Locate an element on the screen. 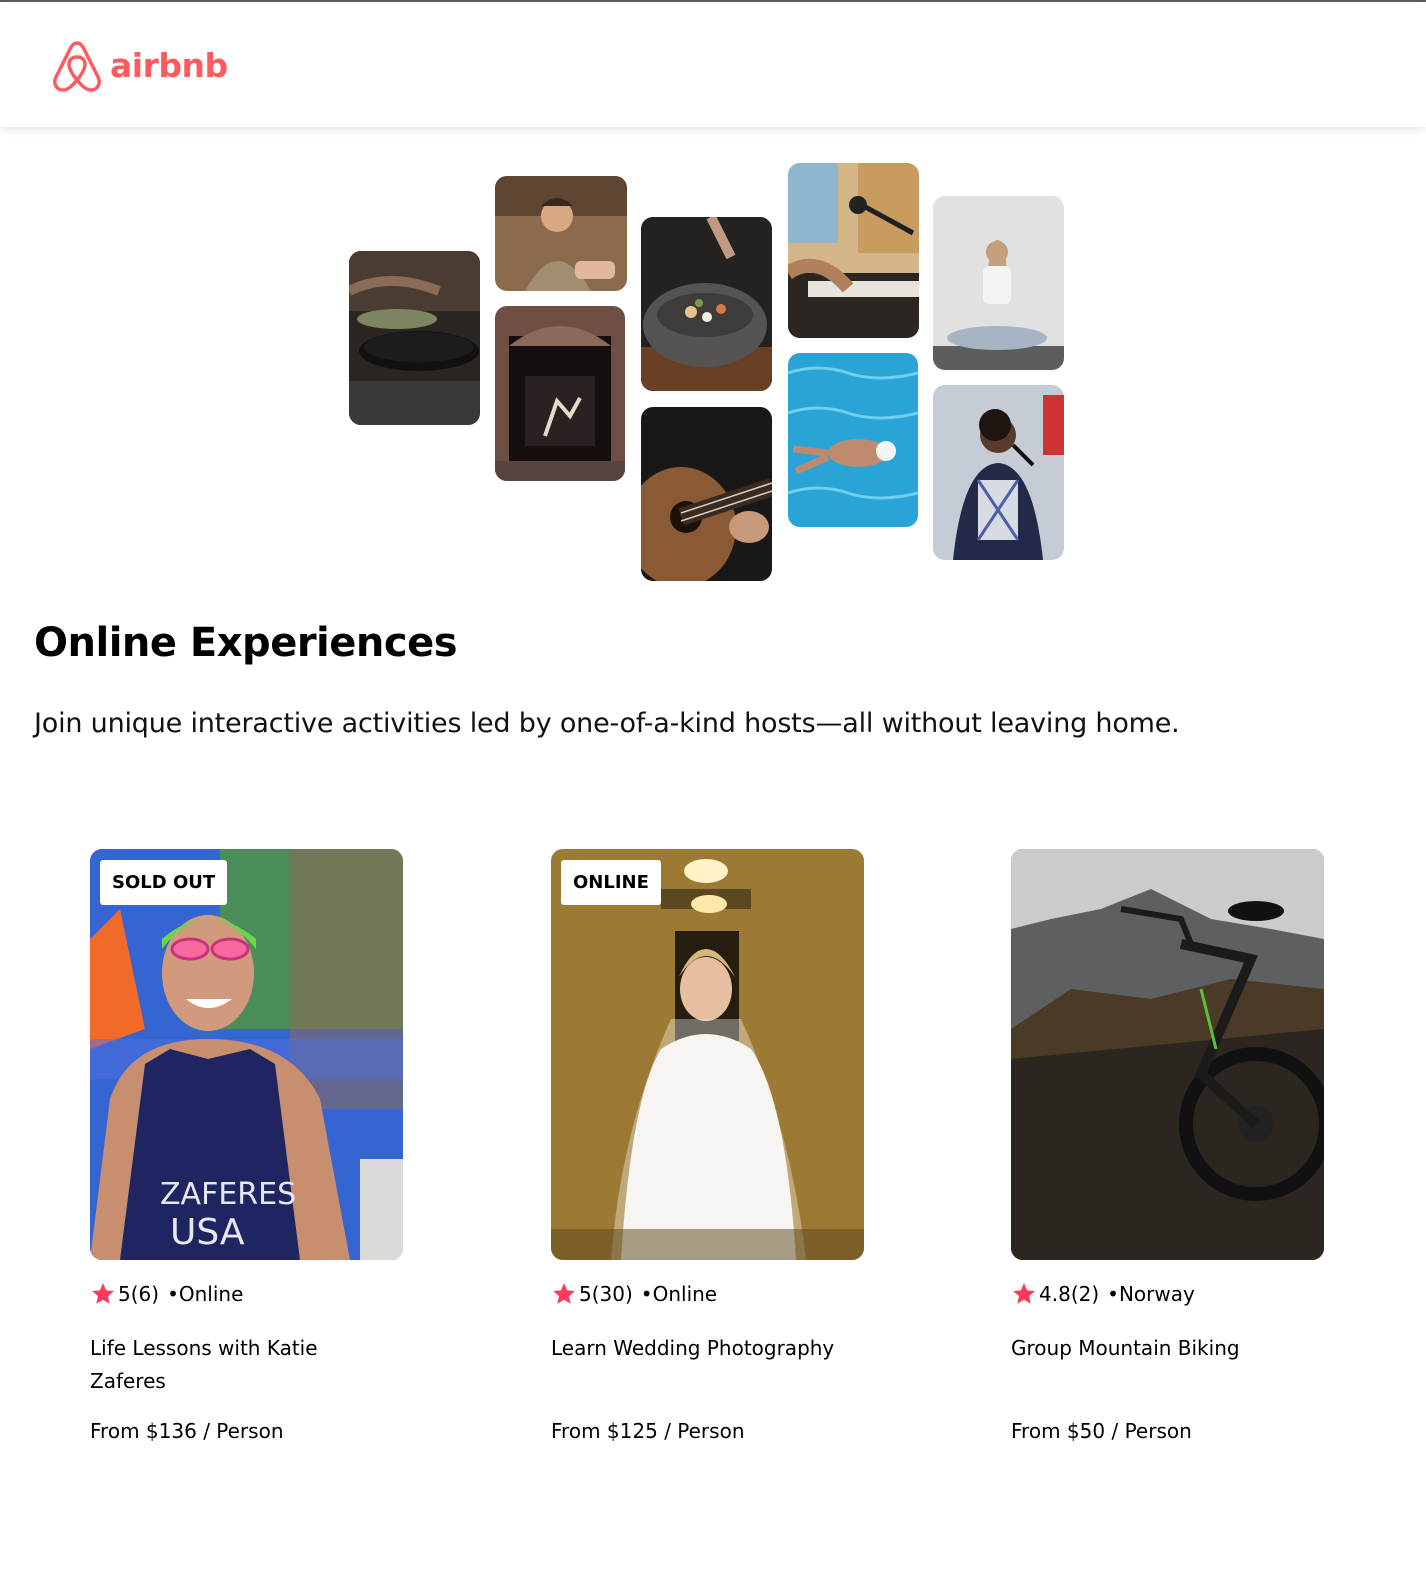 The width and height of the screenshot is (1426, 1580). card-stats: 4.8 (2) •Norway is located at coordinates (1167, 1294).